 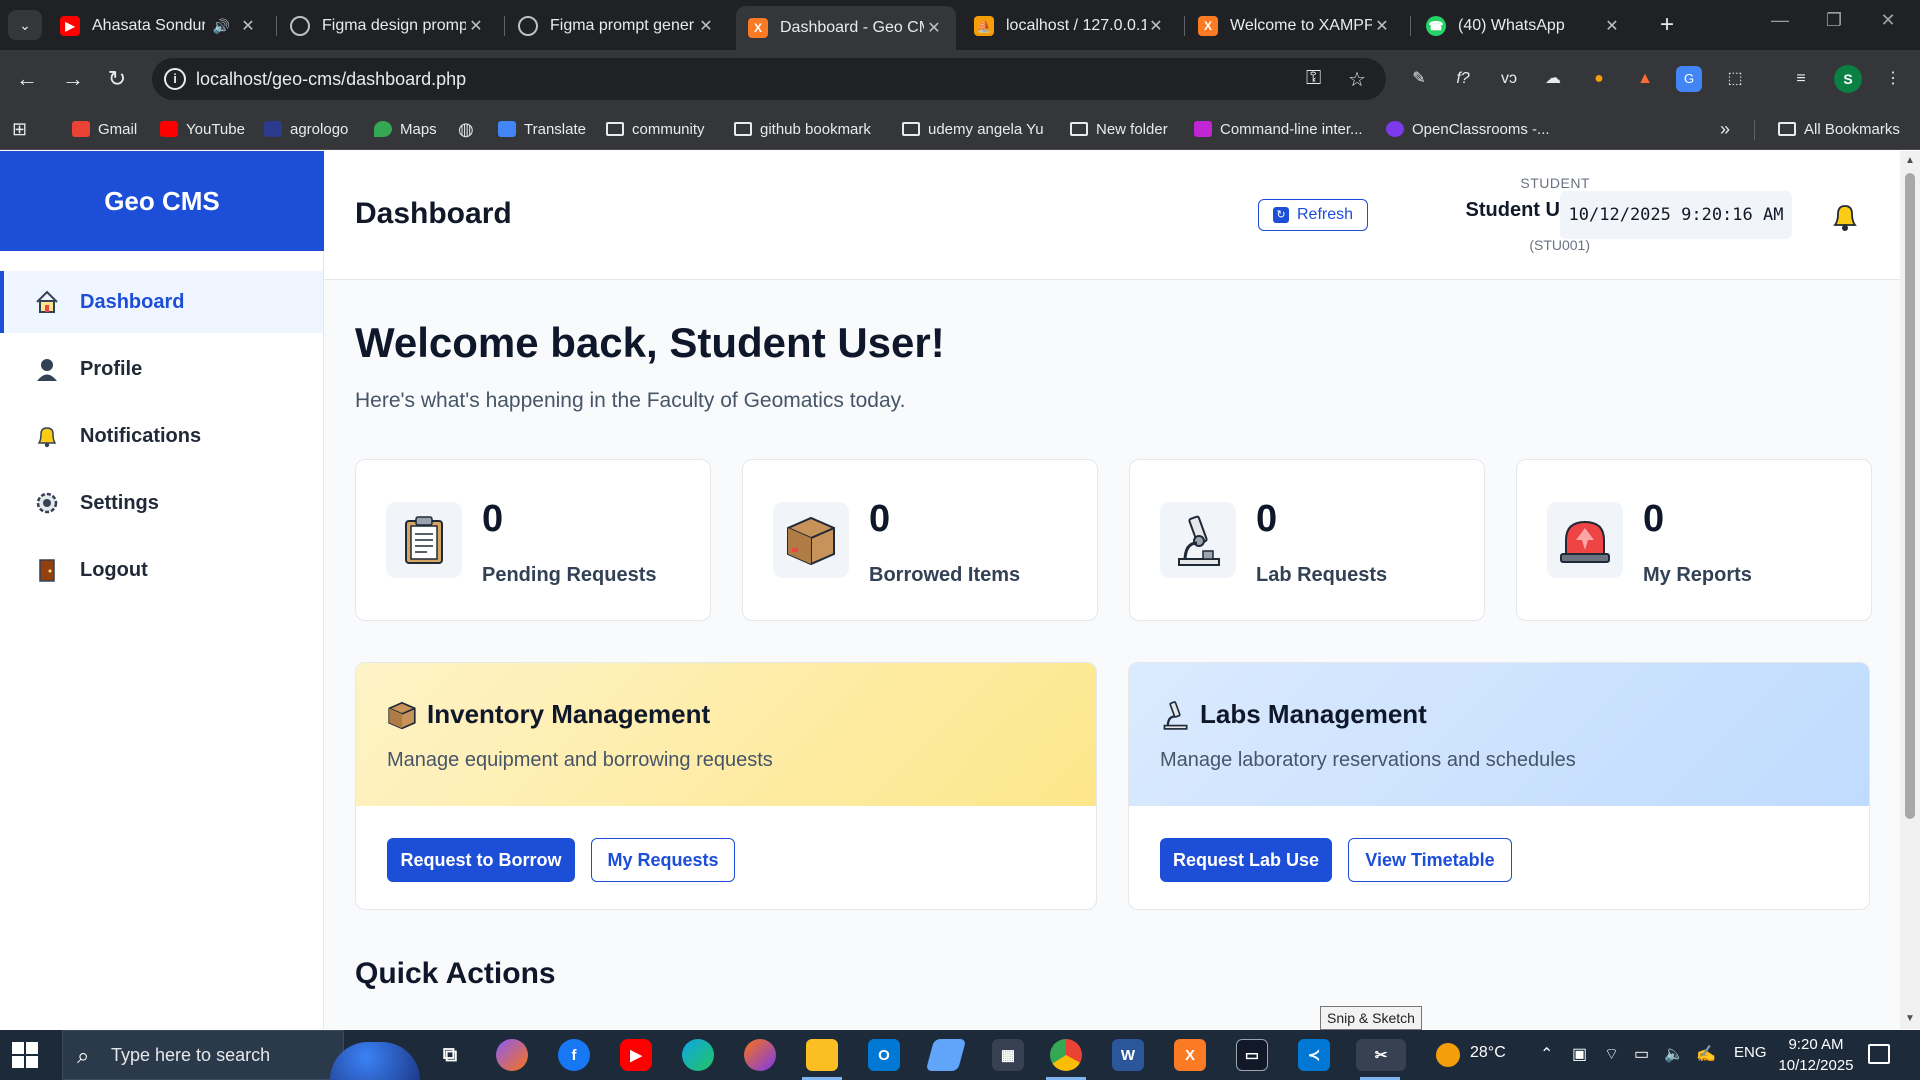 What do you see at coordinates (542, 129) in the screenshot?
I see `bookmark-translate: Translate` at bounding box center [542, 129].